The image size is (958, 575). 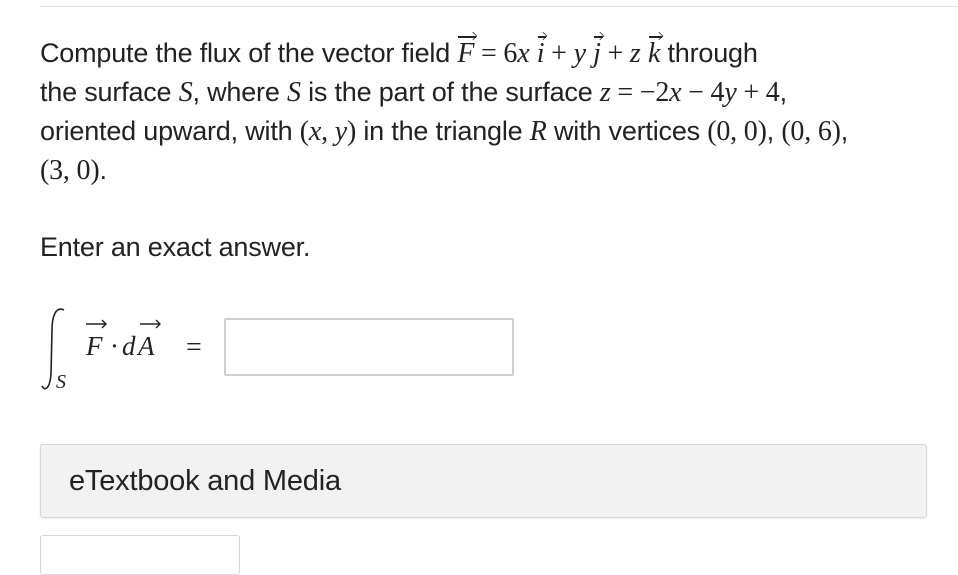 What do you see at coordinates (538, 131) in the screenshot?
I see `math-var: R` at bounding box center [538, 131].